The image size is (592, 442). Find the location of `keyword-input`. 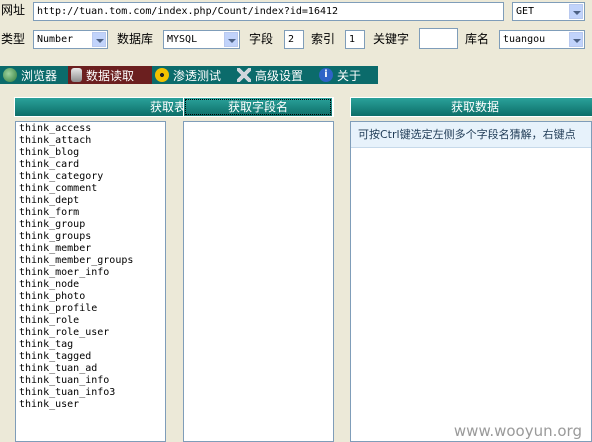

keyword-input is located at coordinates (438, 38).